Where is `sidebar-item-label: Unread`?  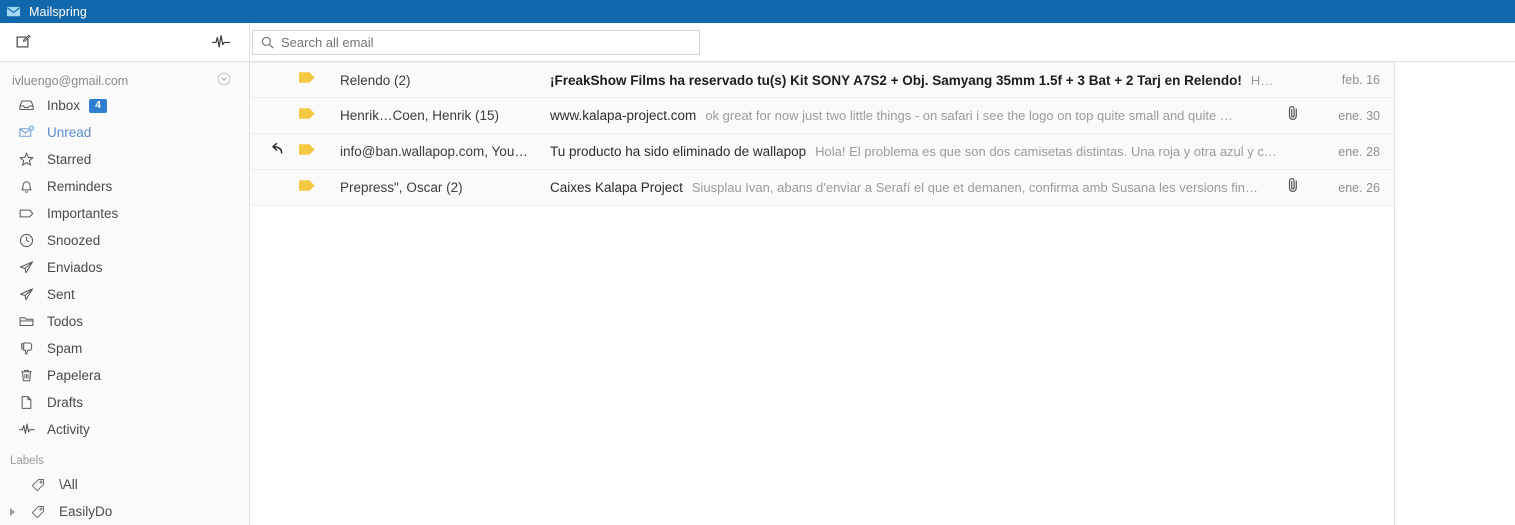 sidebar-item-label: Unread is located at coordinates (69, 132).